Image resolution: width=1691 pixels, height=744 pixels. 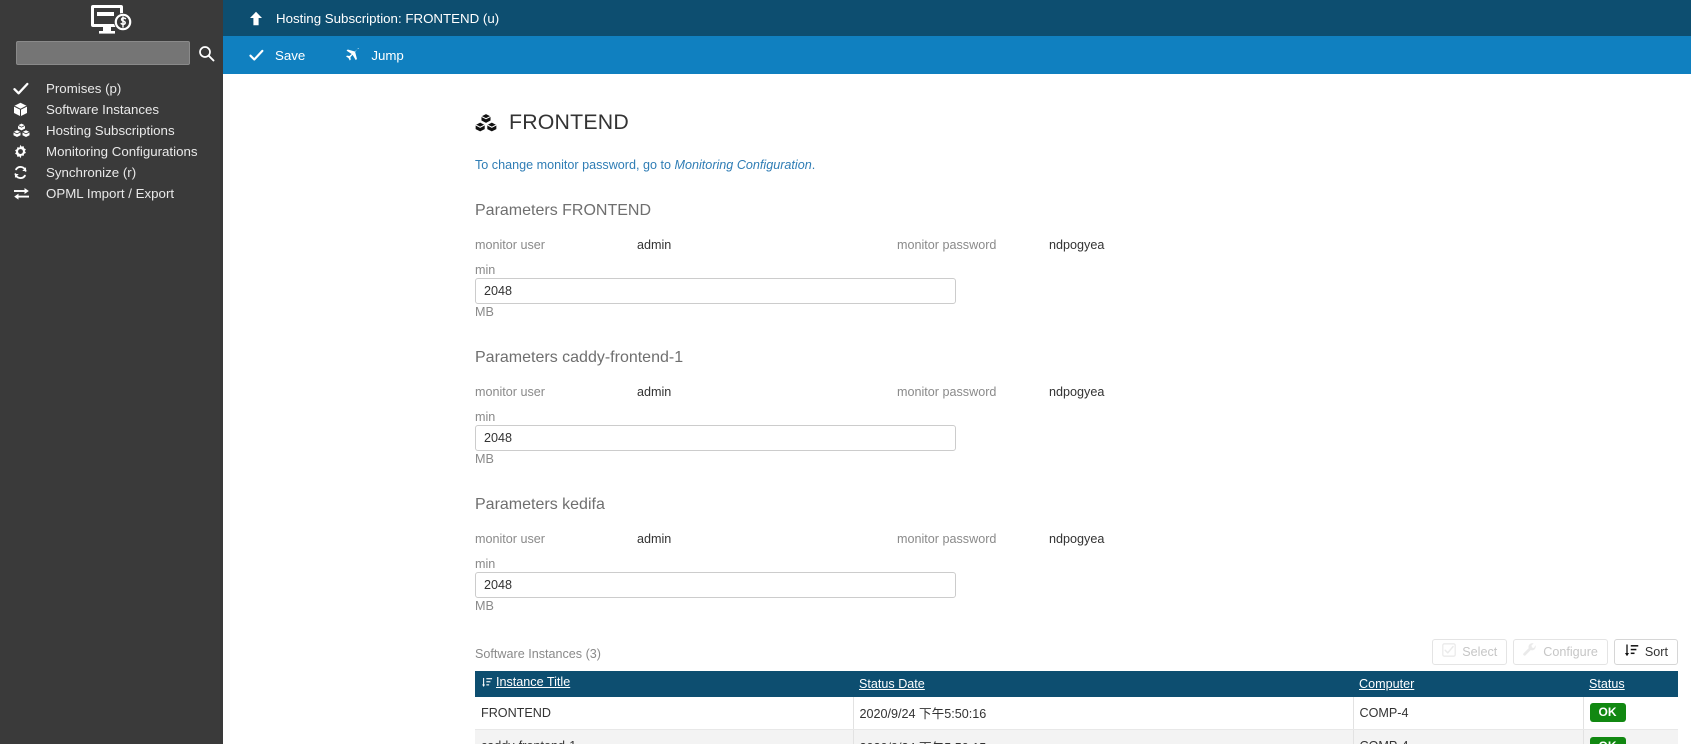 What do you see at coordinates (1468, 683) in the screenshot?
I see `column-computer: Computer` at bounding box center [1468, 683].